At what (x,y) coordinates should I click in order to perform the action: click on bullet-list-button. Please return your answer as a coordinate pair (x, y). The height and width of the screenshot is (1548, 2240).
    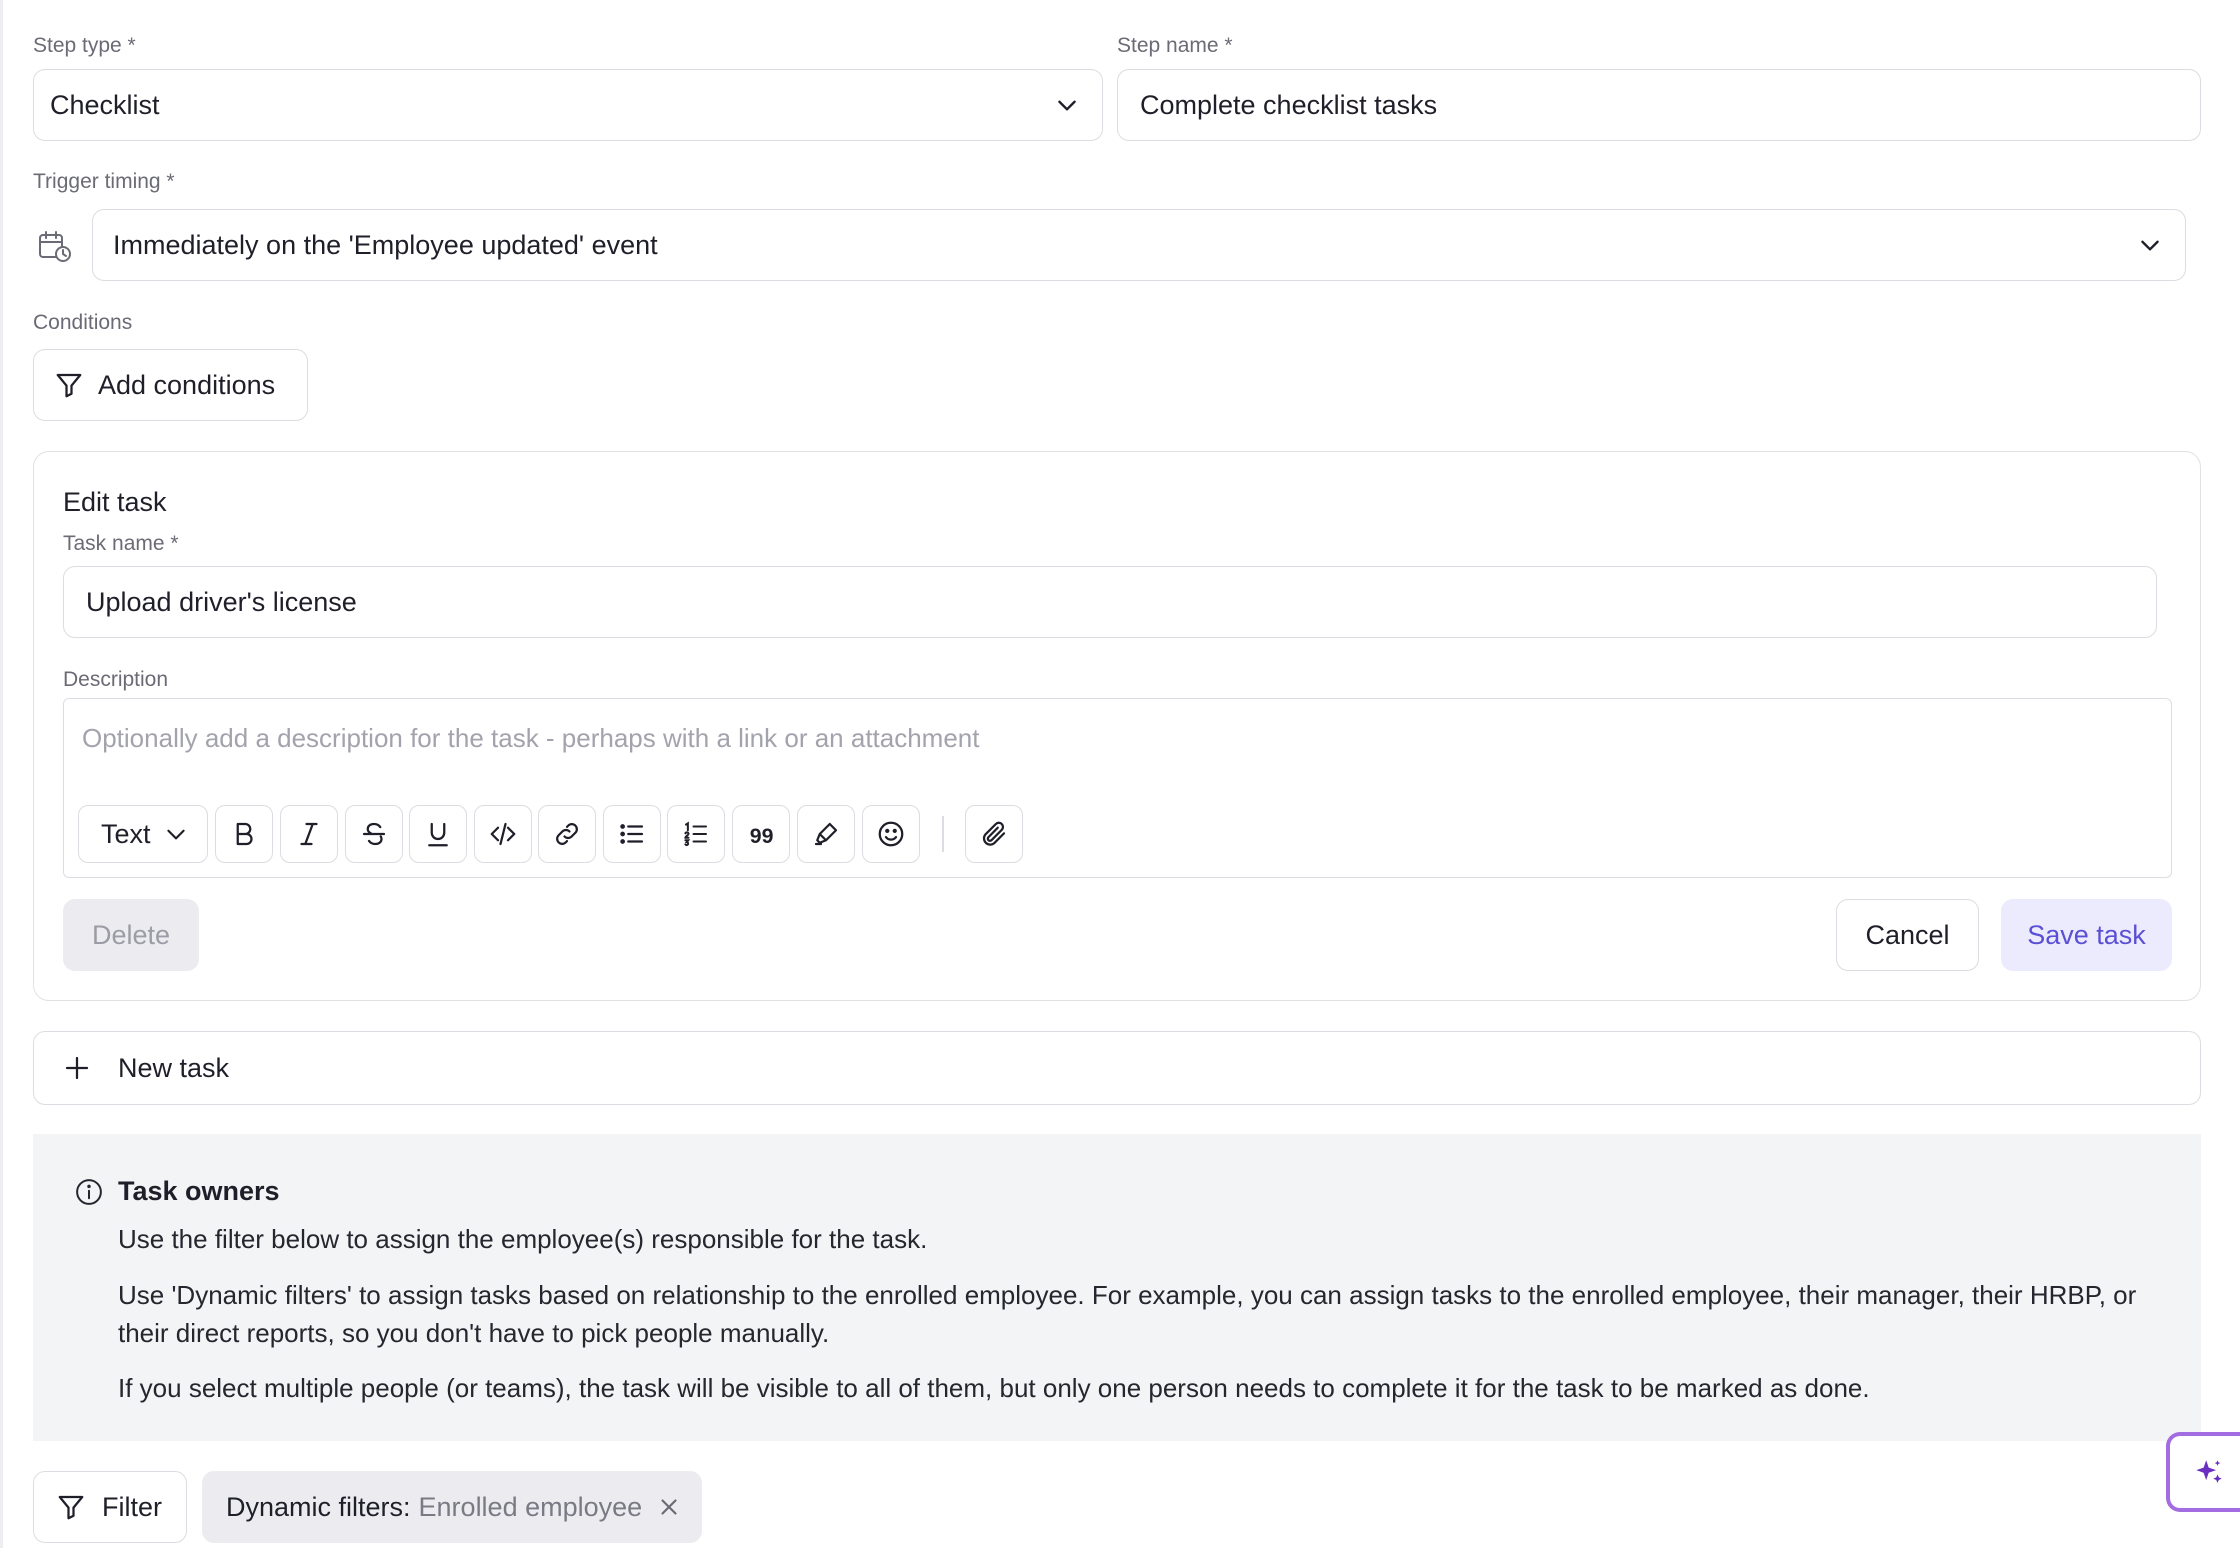
    Looking at the image, I should click on (632, 834).